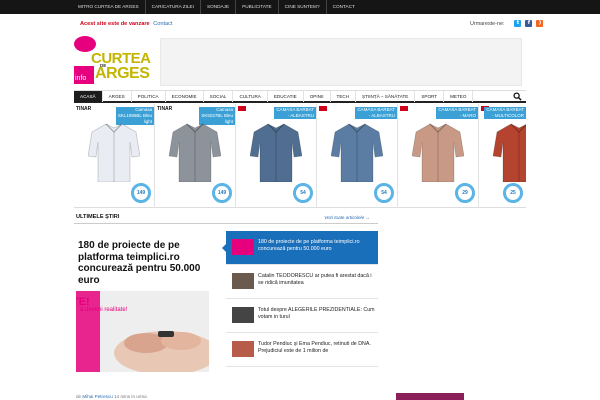  What do you see at coordinates (172, 7) in the screenshot?
I see `top-menu-item: CARICATURA ZILEI` at bounding box center [172, 7].